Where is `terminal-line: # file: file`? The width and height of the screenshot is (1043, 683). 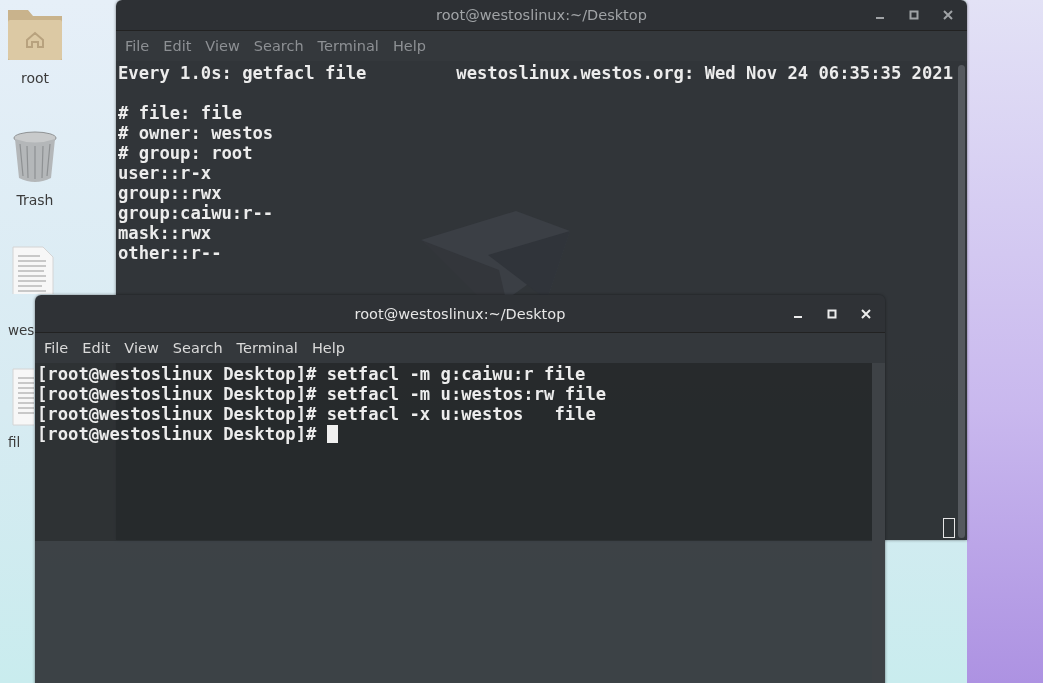
terminal-line: # file: file is located at coordinates (180, 113).